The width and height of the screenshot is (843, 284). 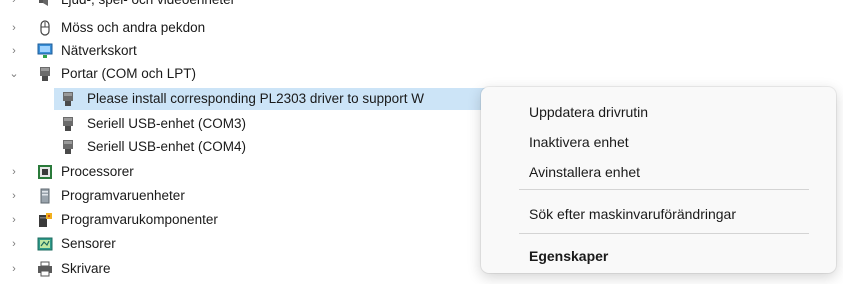 I want to click on menu-item-update-driver: Uppdatera drivrutin, so click(x=588, y=112).